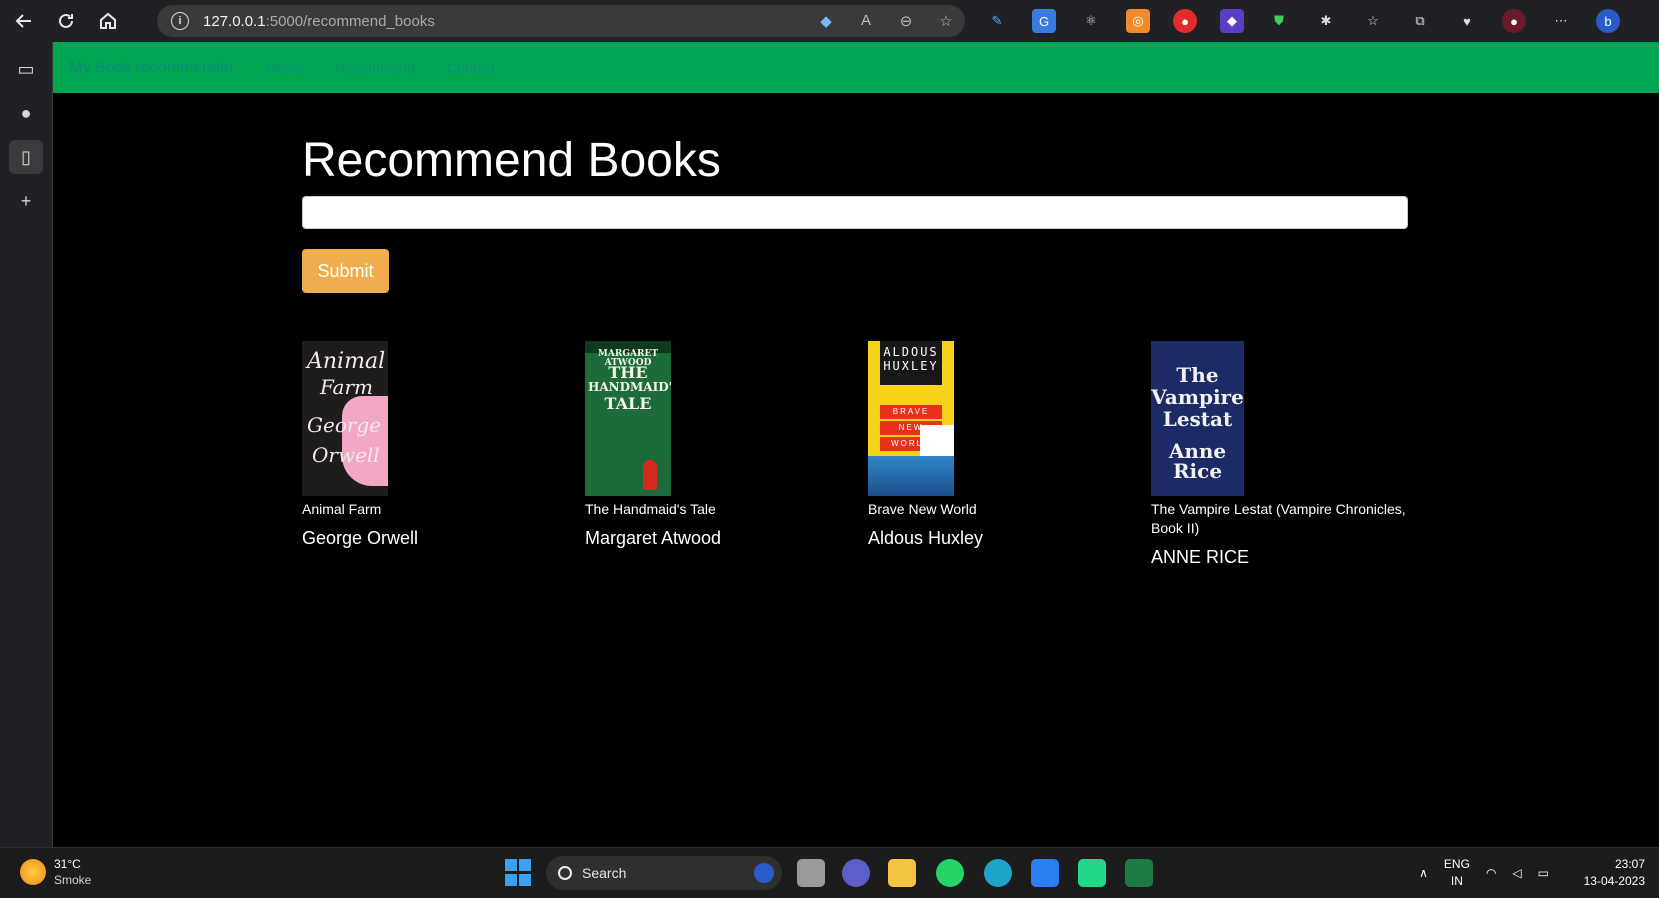  Describe the element at coordinates (346, 361) in the screenshot. I see `cover-text: Animal` at that location.